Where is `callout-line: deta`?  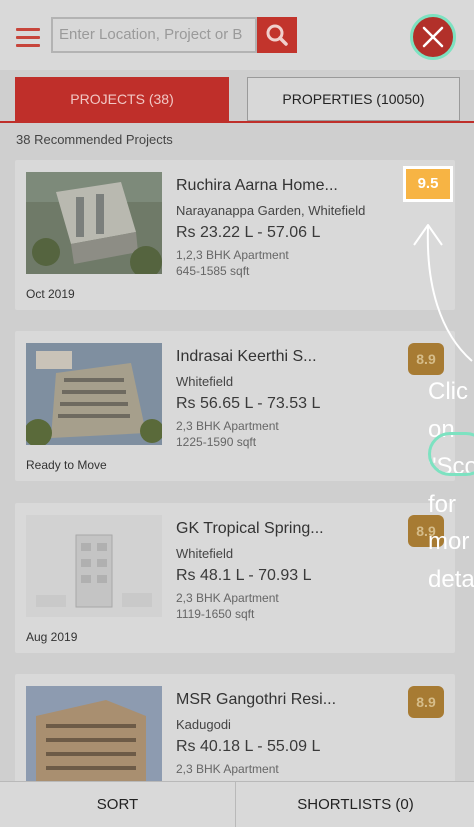
callout-line: deta is located at coordinates (451, 579).